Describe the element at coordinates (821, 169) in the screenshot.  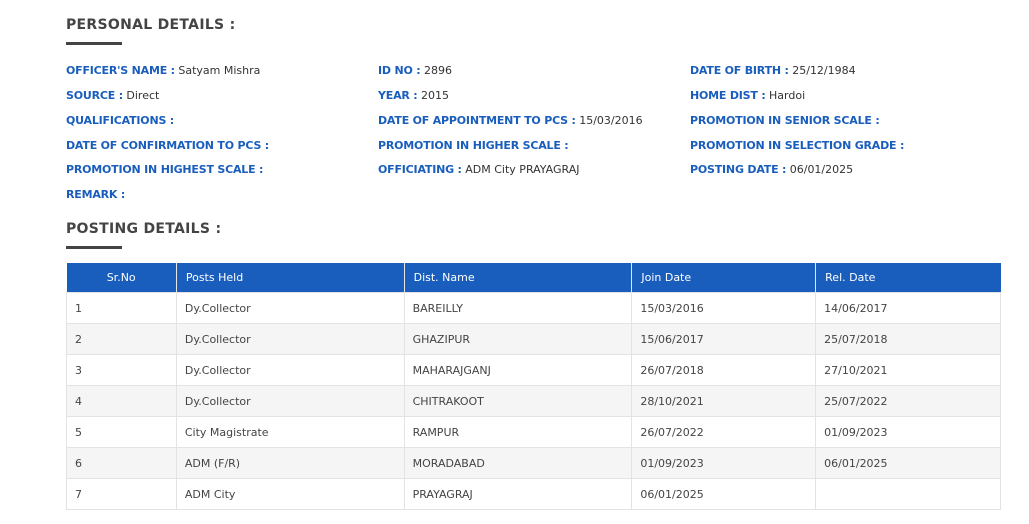
I see `field-value: 06/01/2025` at that location.